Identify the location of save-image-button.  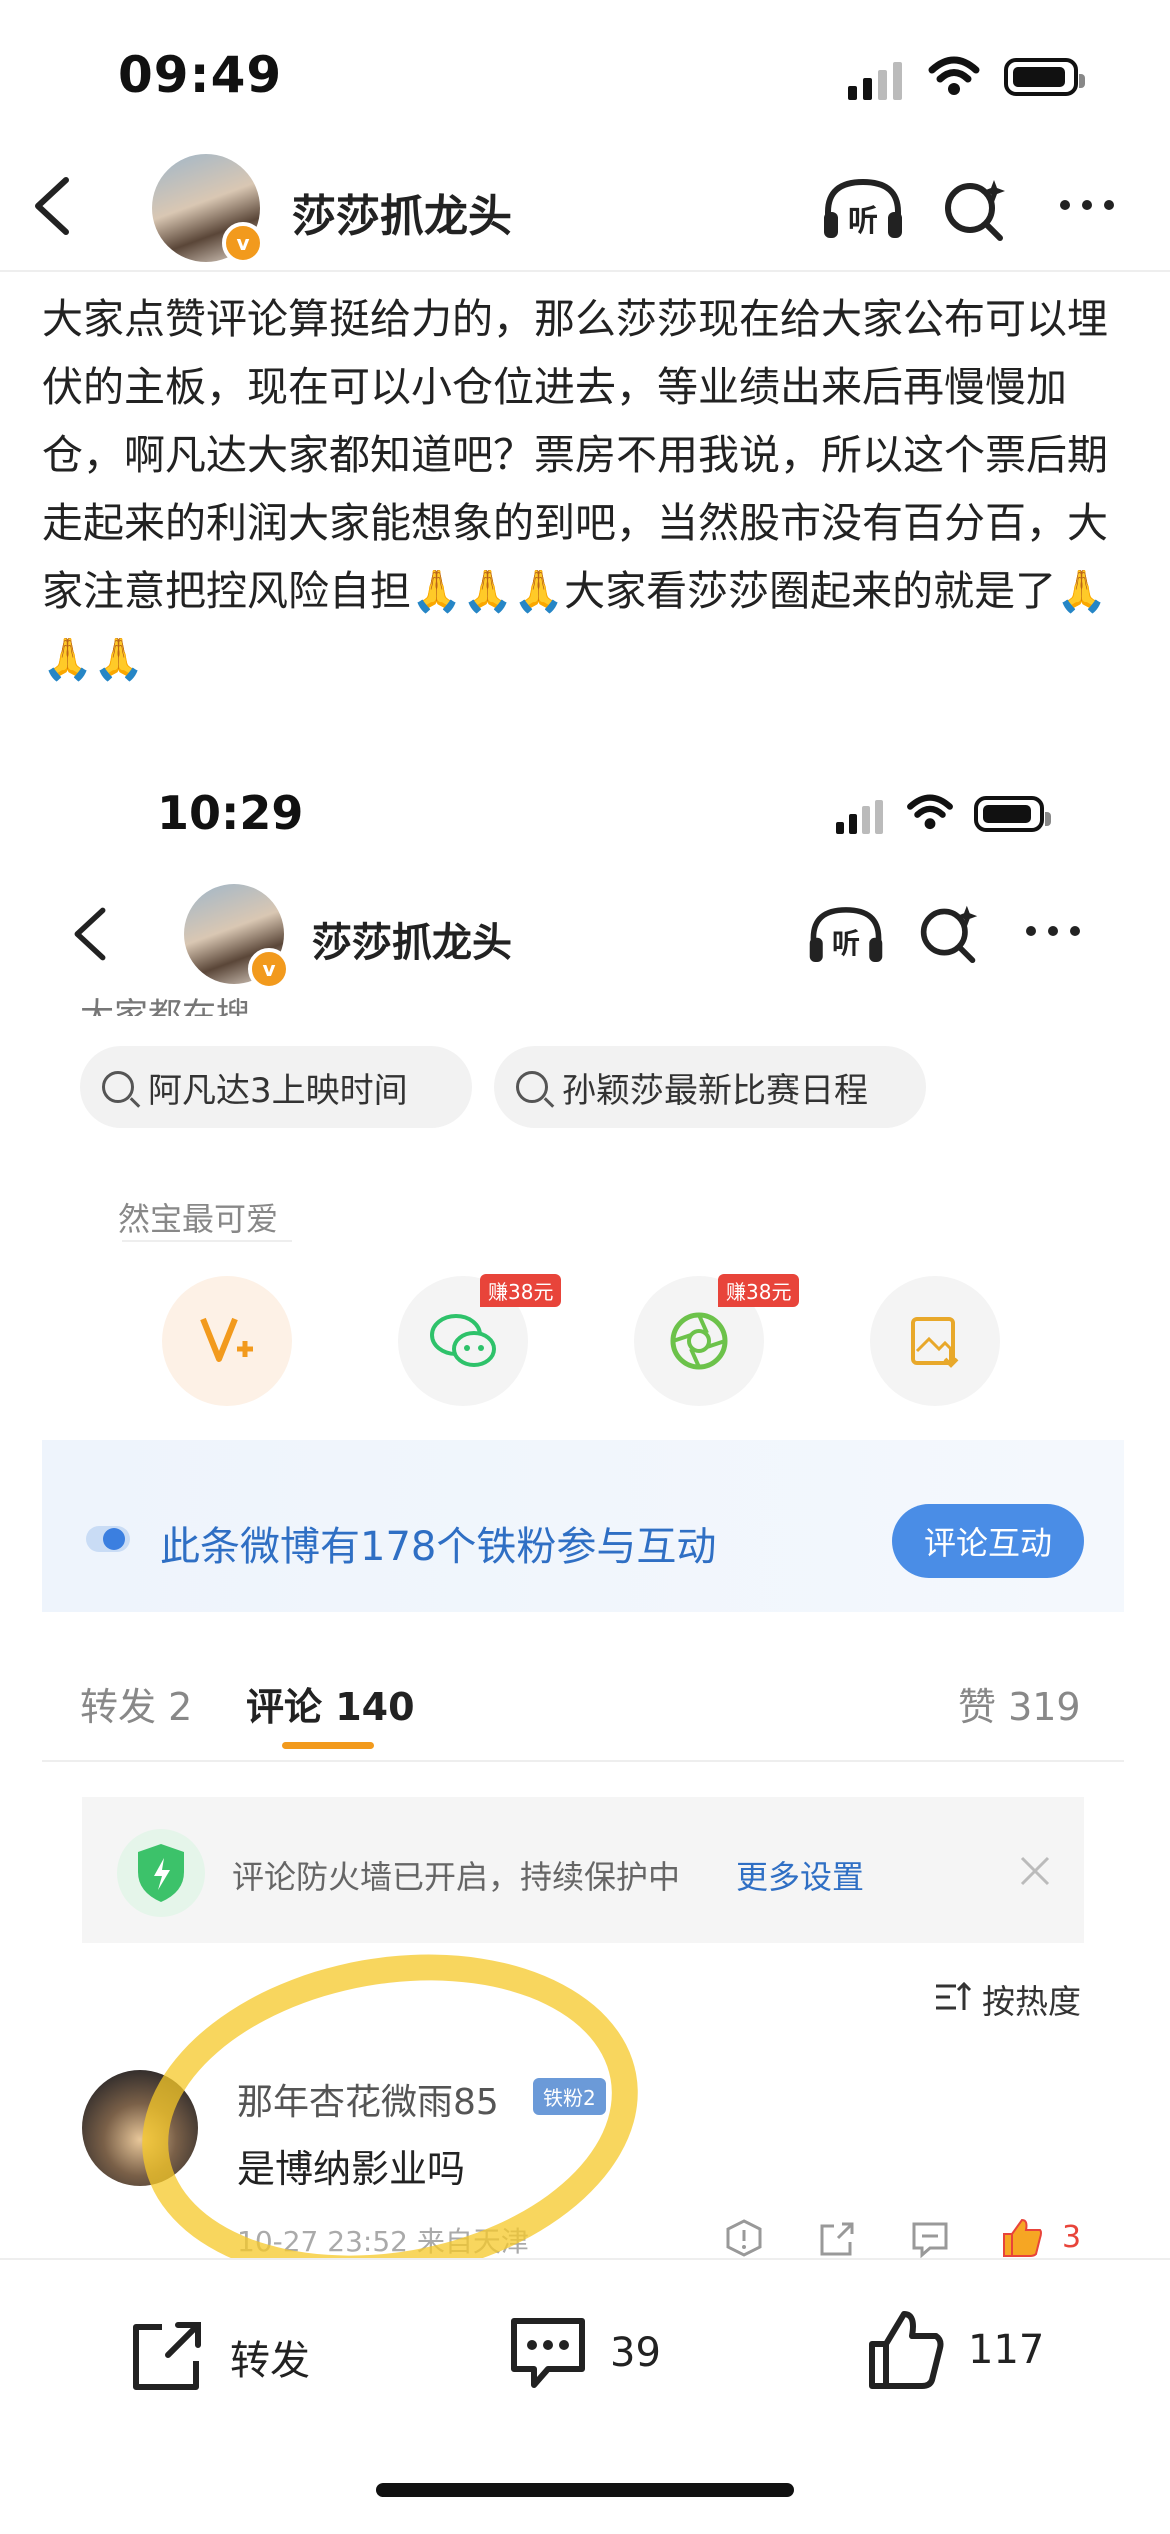
(935, 1341).